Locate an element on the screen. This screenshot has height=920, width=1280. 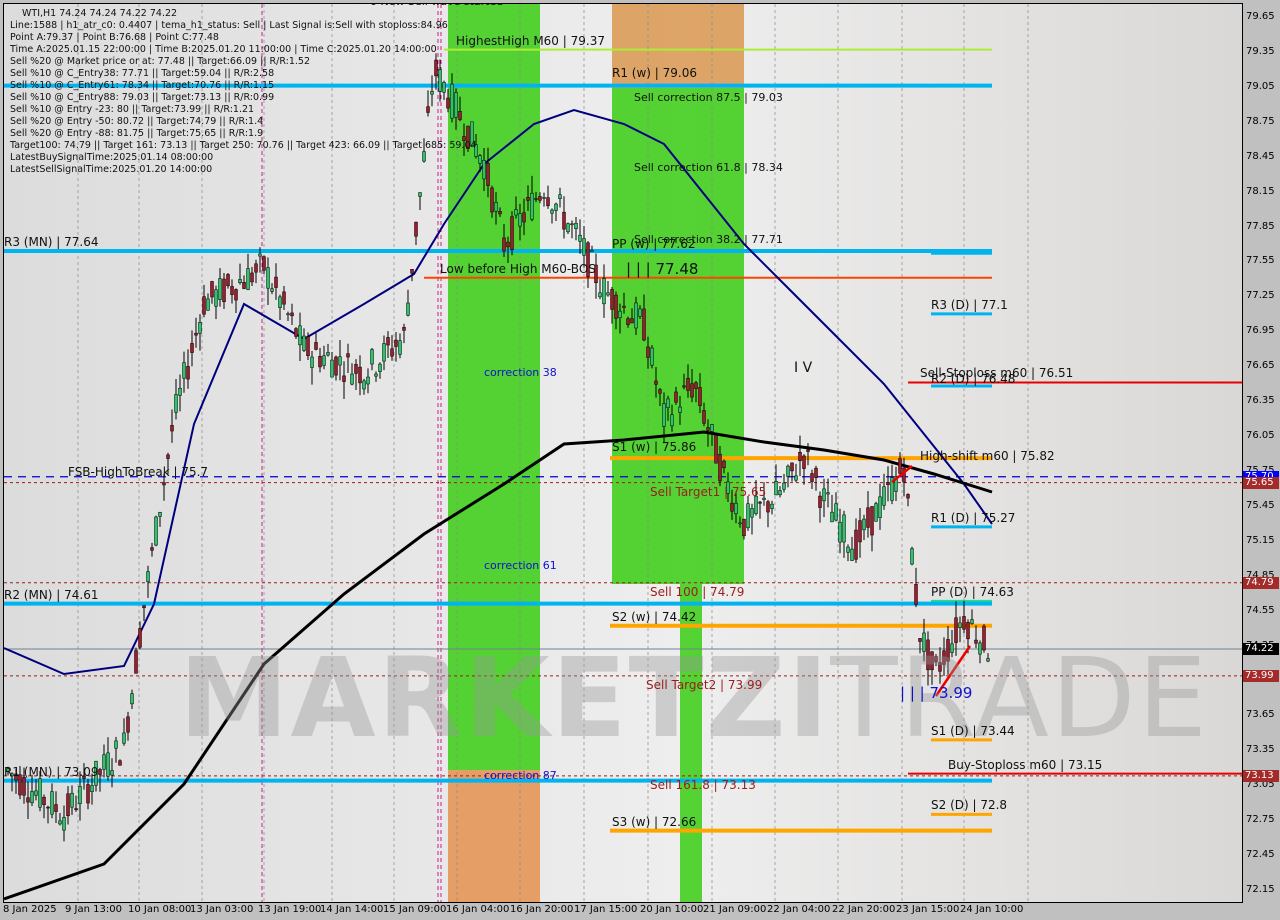
time-tick: 9 Jan 13:00 is located at coordinates (93, 909).